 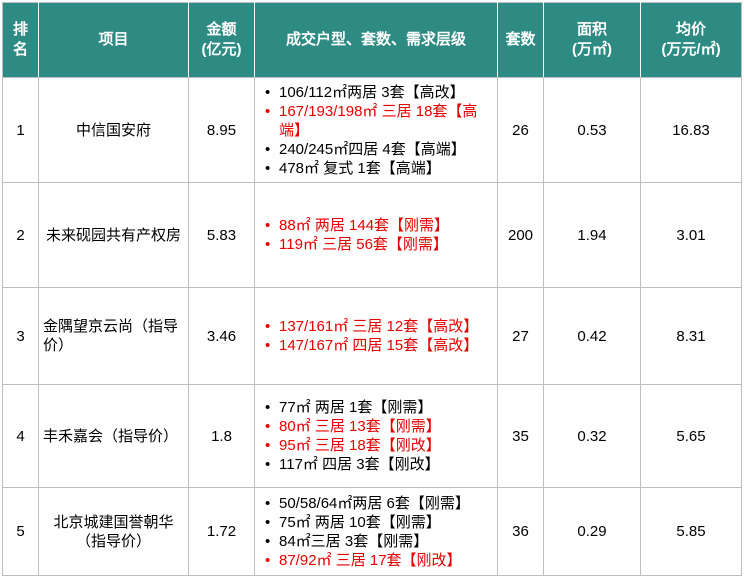 I want to click on deal-detail-item: 87/92㎡ 三居 17套【刚改】, so click(x=376, y=560).